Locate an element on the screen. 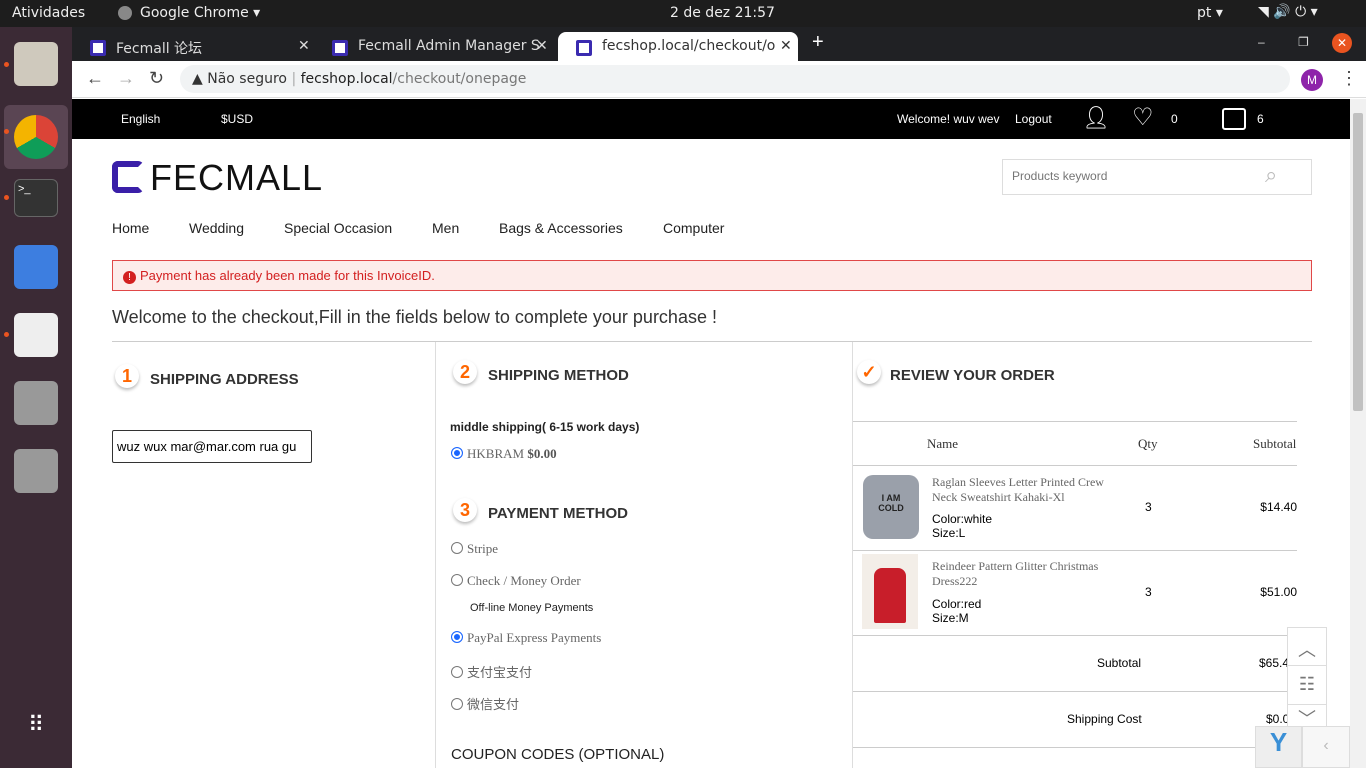 The height and width of the screenshot is (768, 1366). yii-debug-logo-icon: Y is located at coordinates (1278, 747).